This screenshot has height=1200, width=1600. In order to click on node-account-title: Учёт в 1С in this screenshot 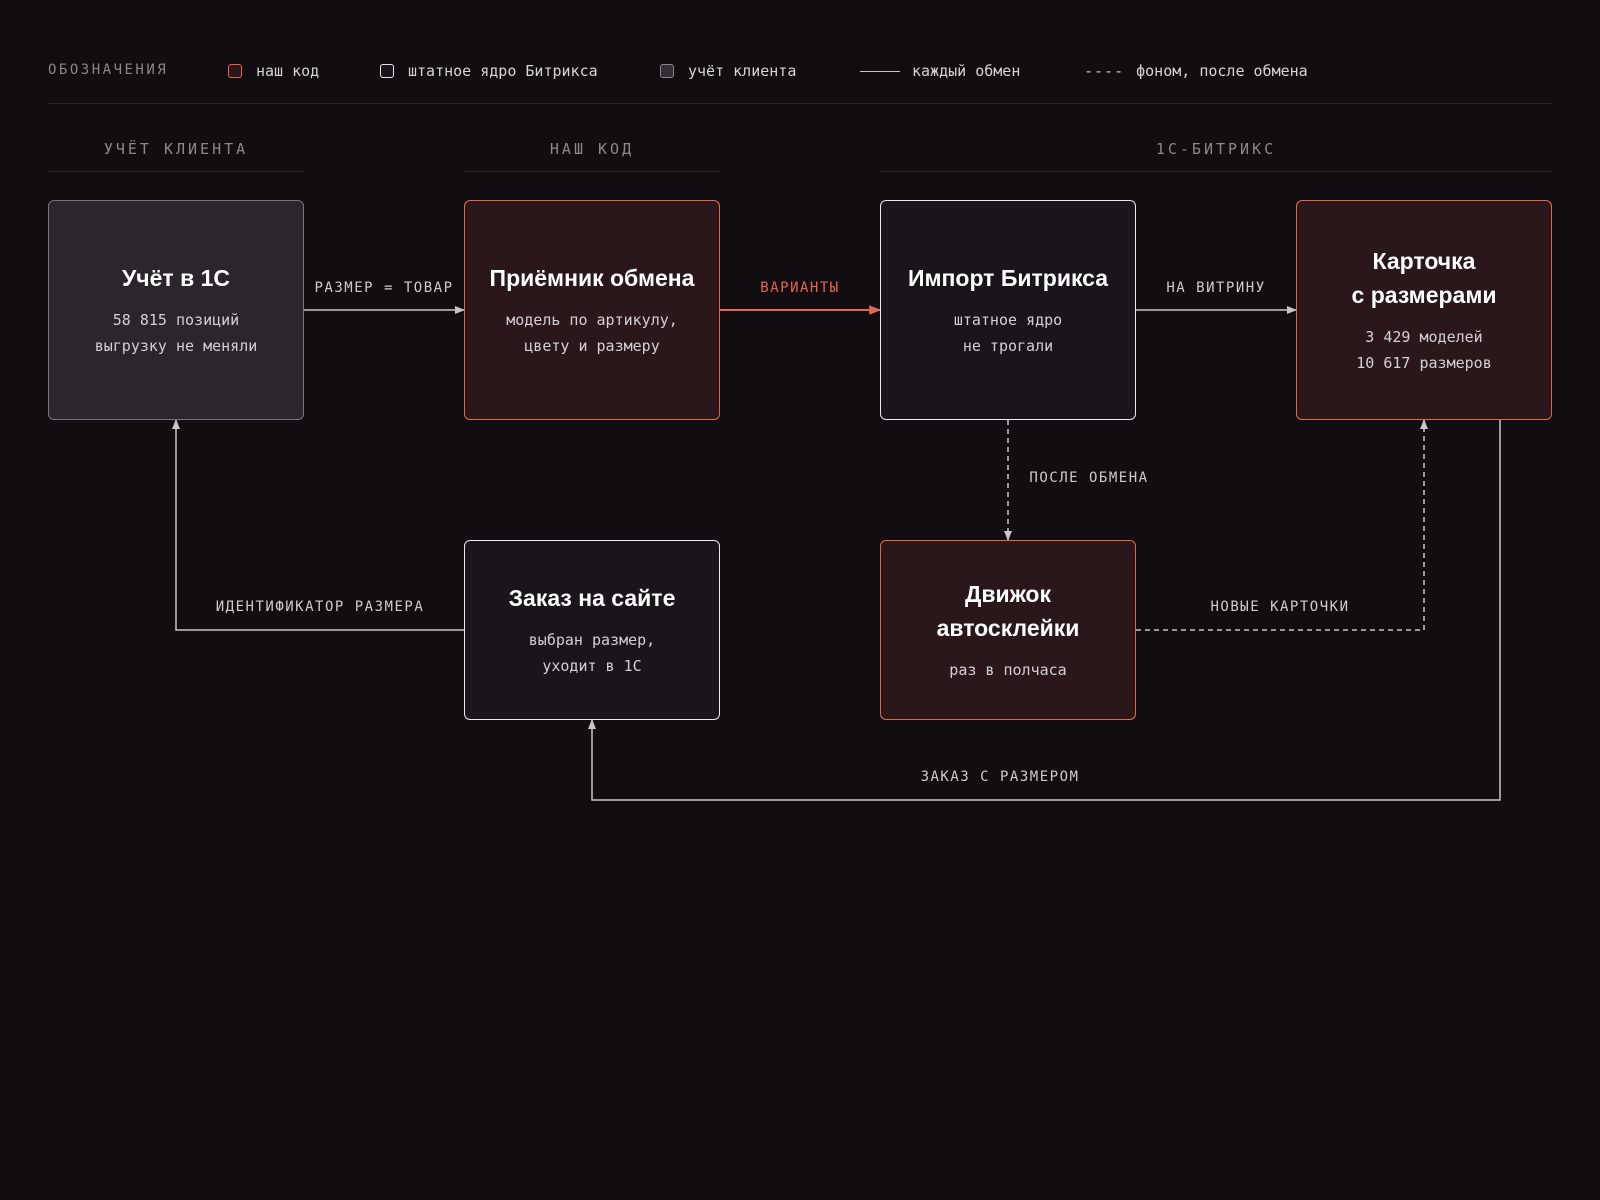, I will do `click(176, 278)`.